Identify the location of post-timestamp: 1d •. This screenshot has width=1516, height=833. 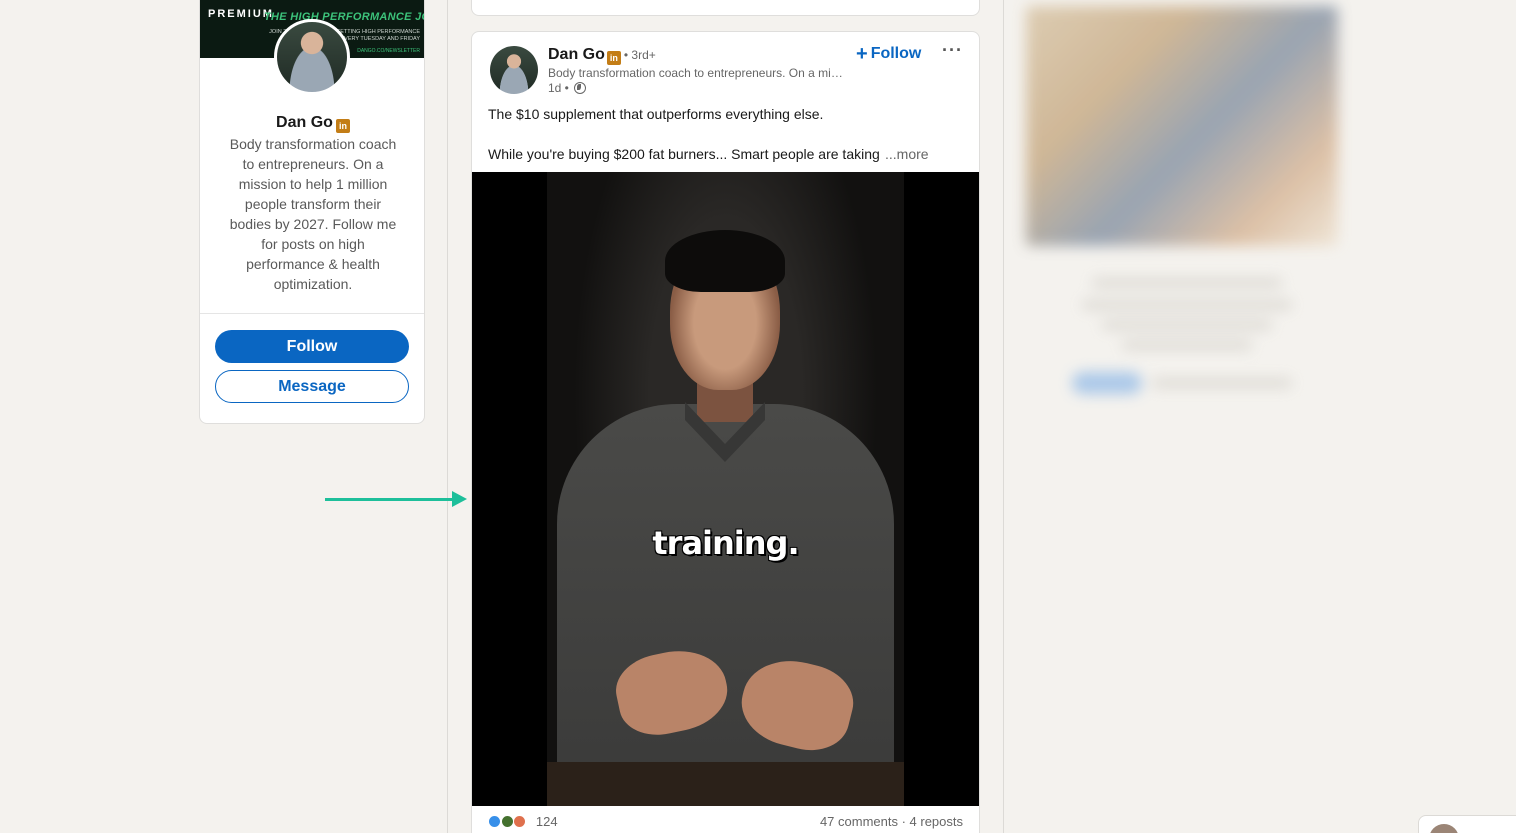
(567, 88).